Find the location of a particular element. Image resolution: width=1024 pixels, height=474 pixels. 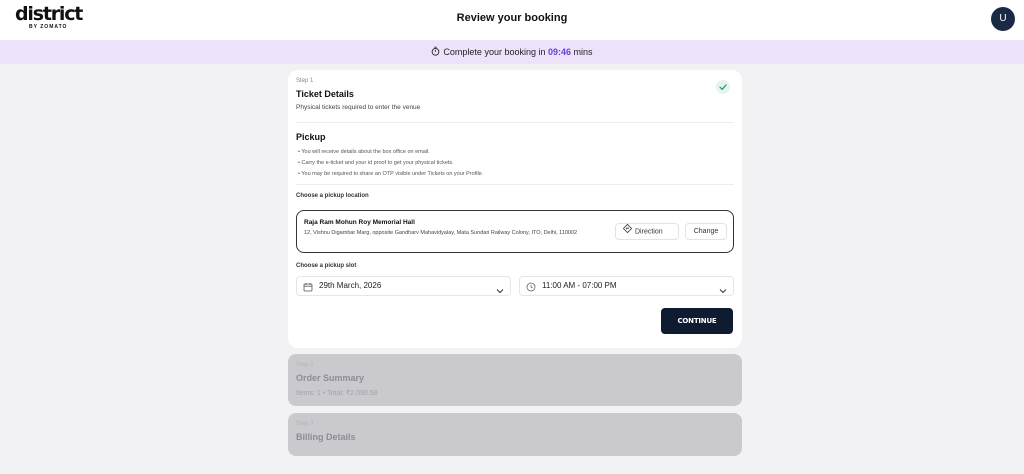

pickup-heading: Pickup is located at coordinates (311, 137).